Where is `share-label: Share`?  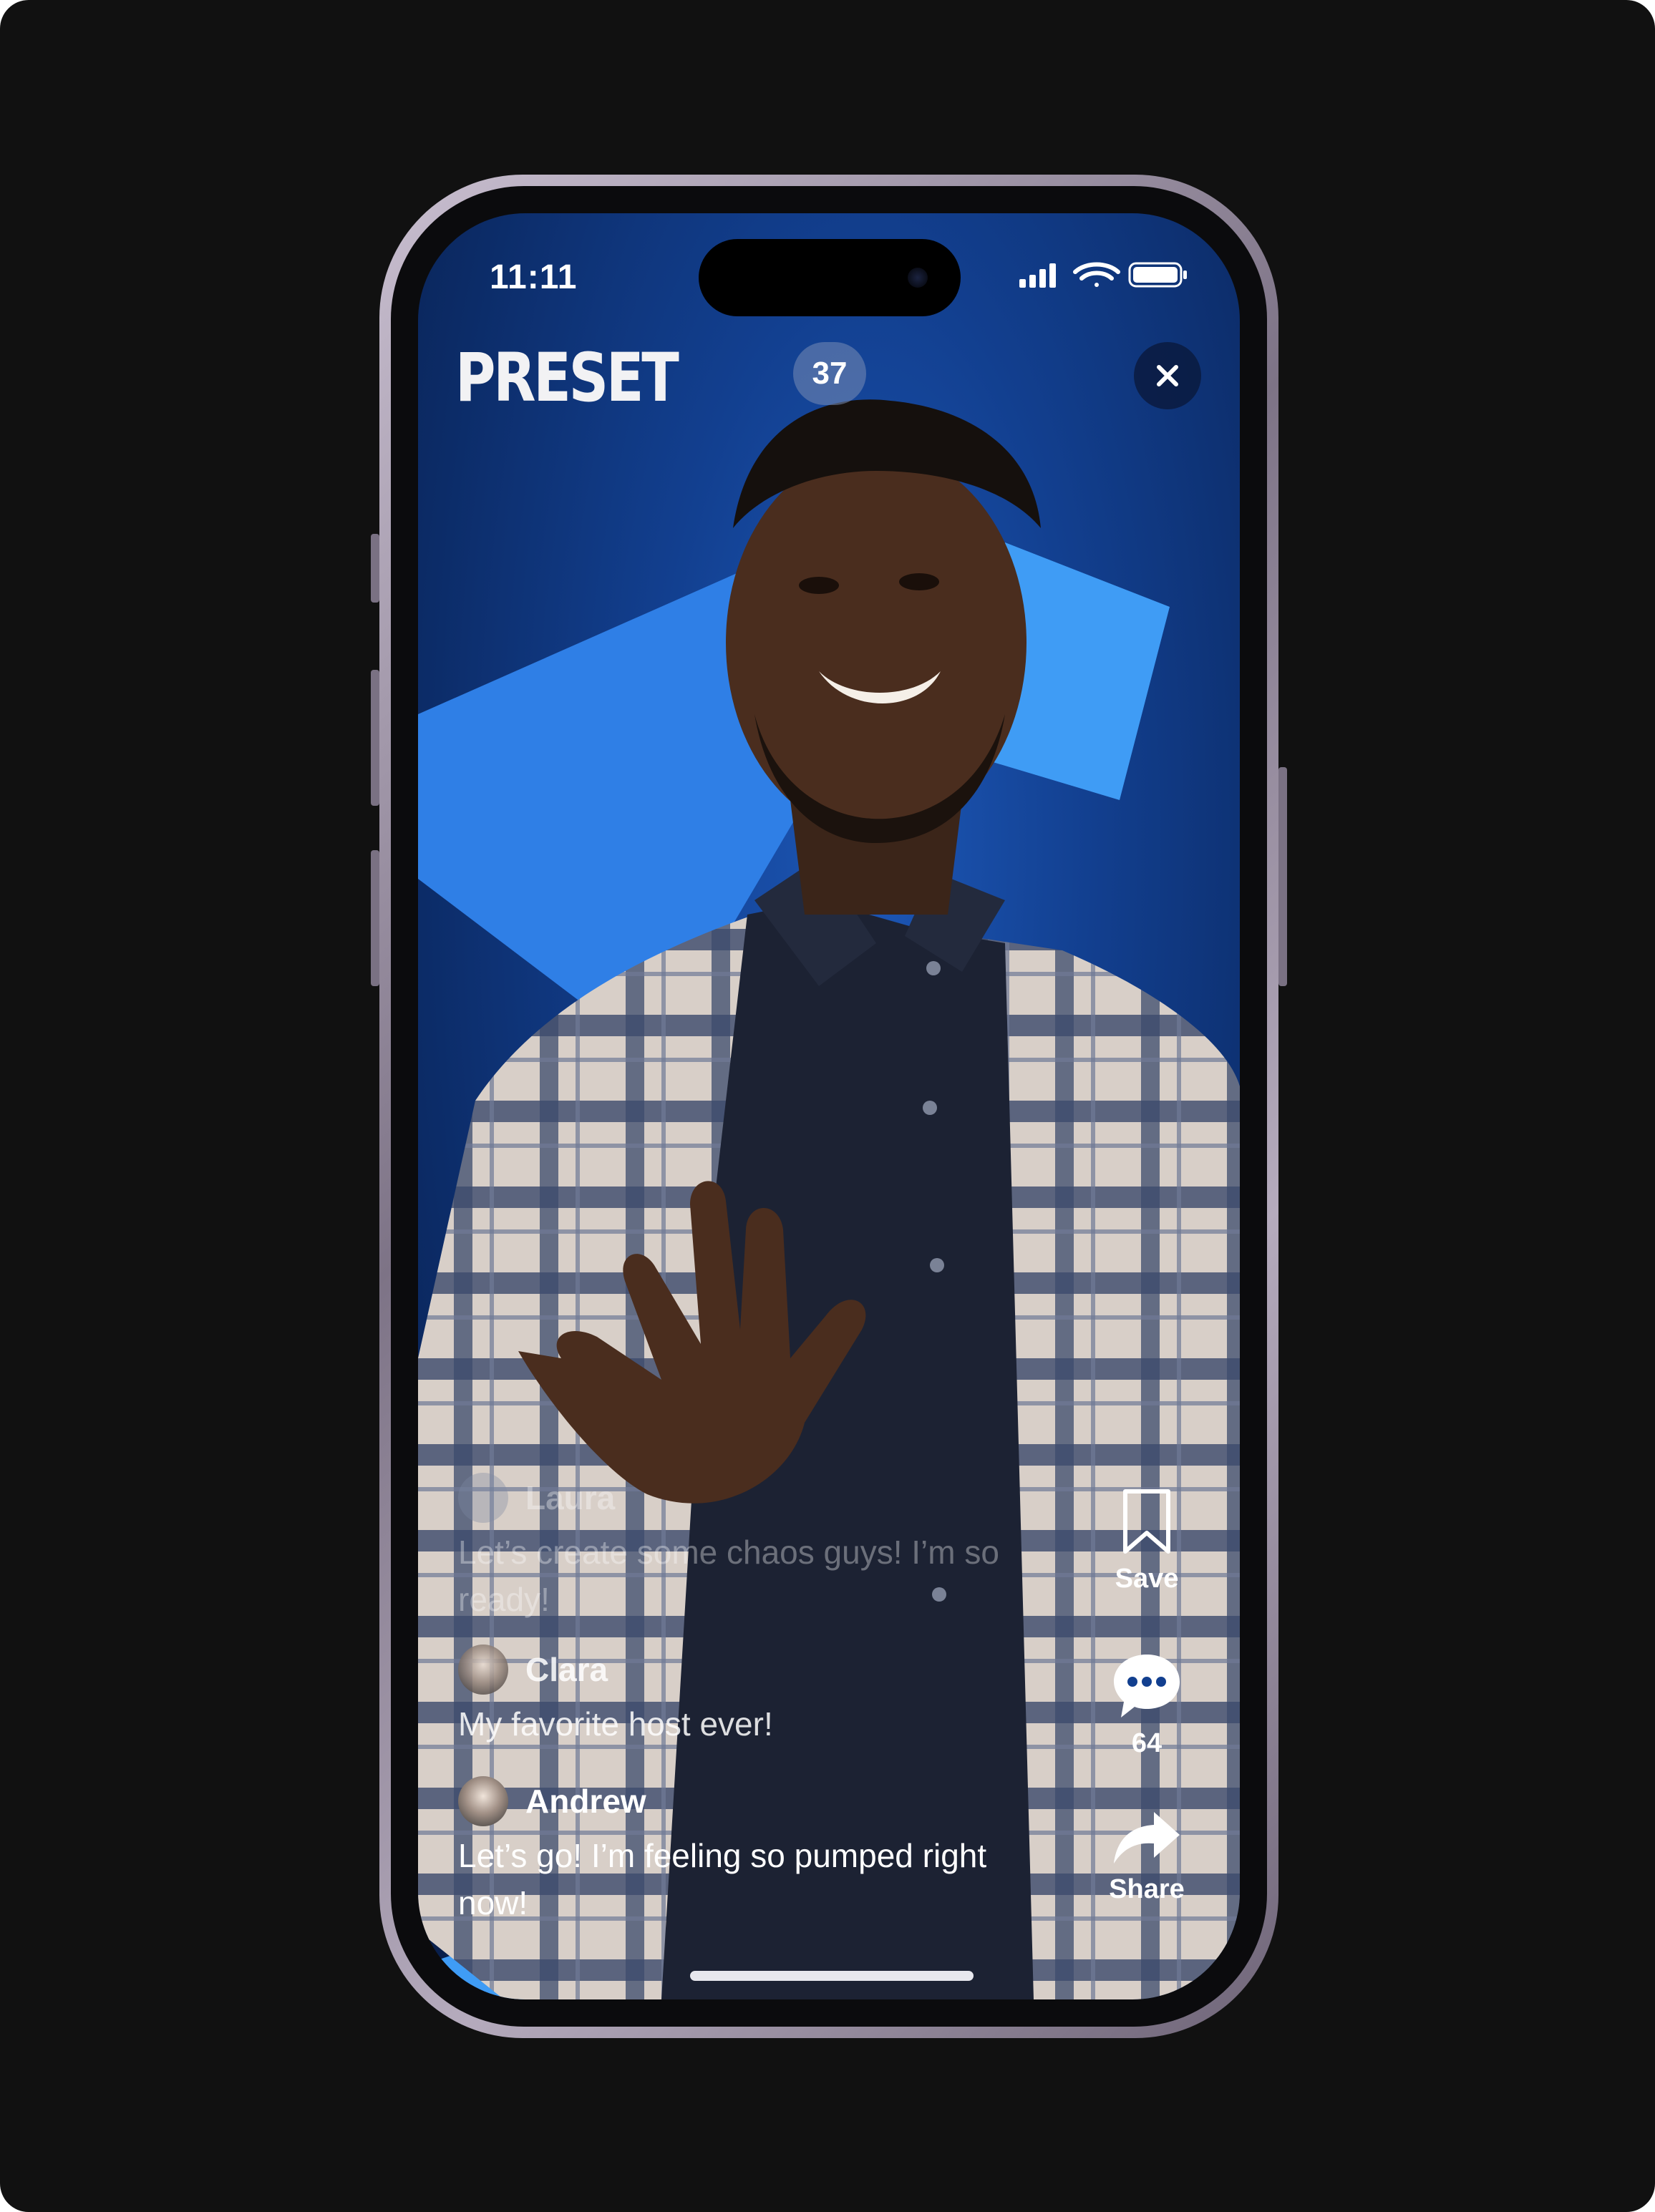
share-label: Share is located at coordinates (1147, 1889).